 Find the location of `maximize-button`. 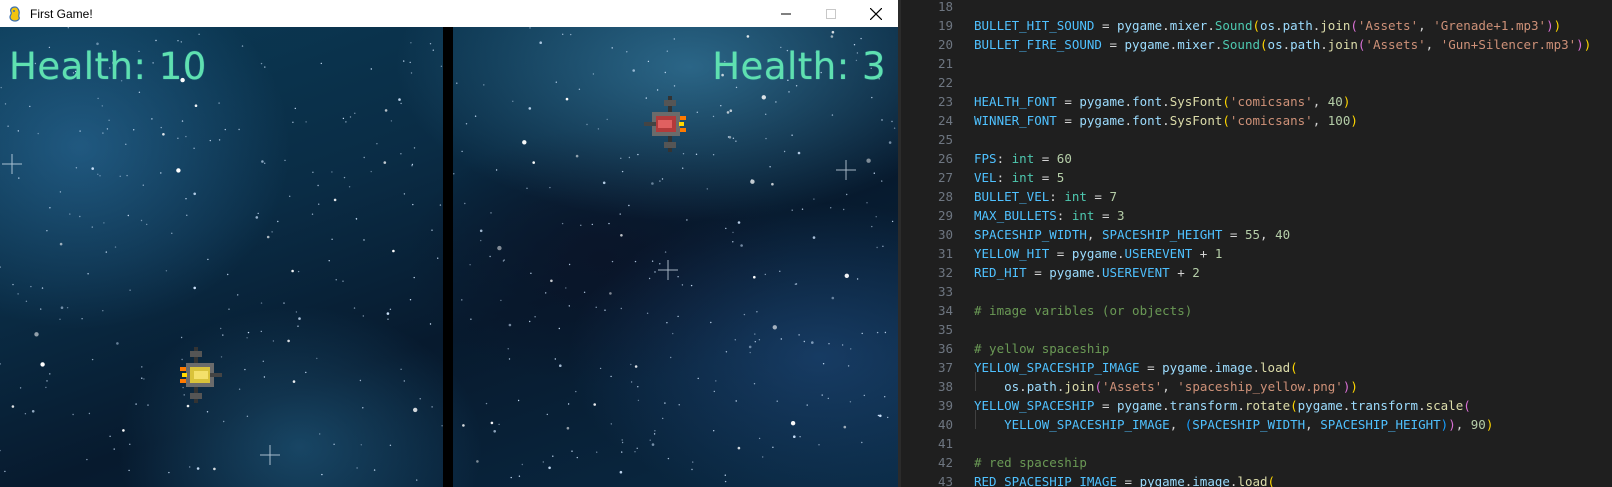

maximize-button is located at coordinates (830, 13).